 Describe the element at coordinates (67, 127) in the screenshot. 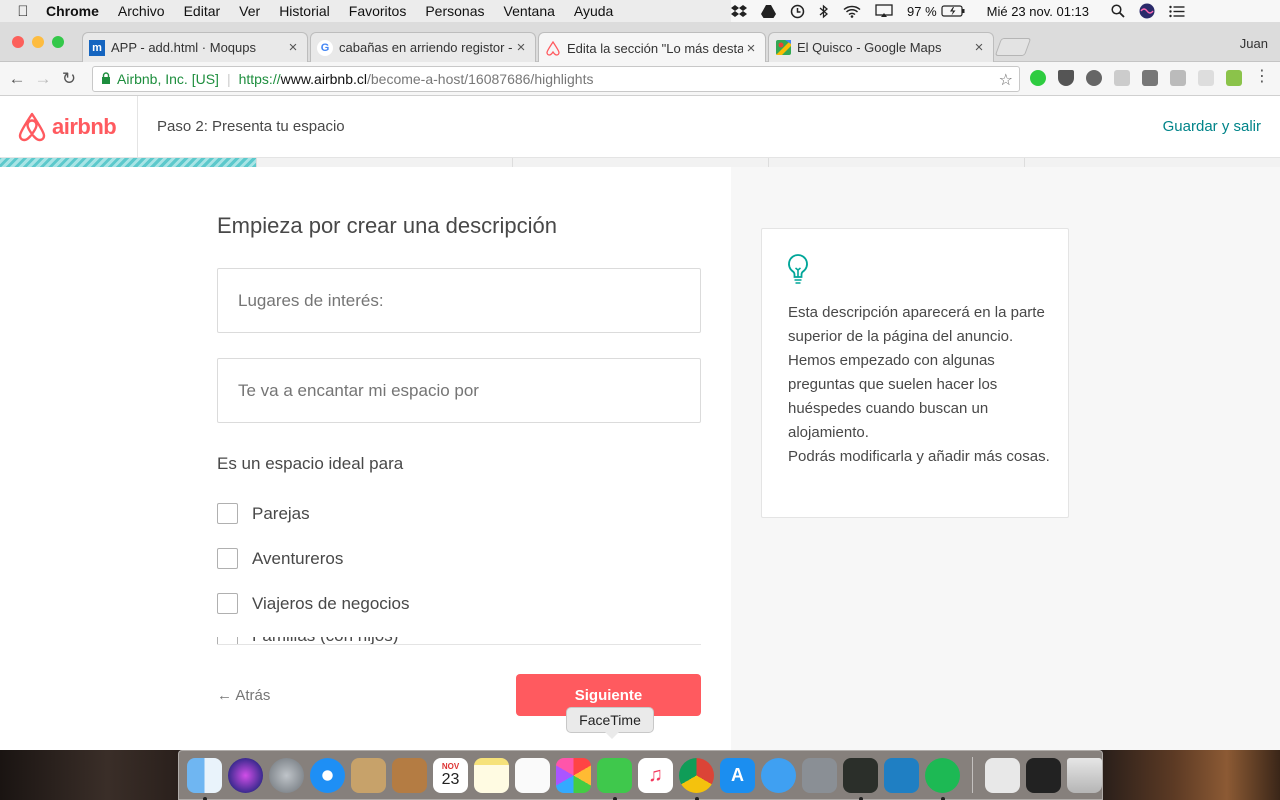

I see `airbnb-logo: airbnb` at that location.